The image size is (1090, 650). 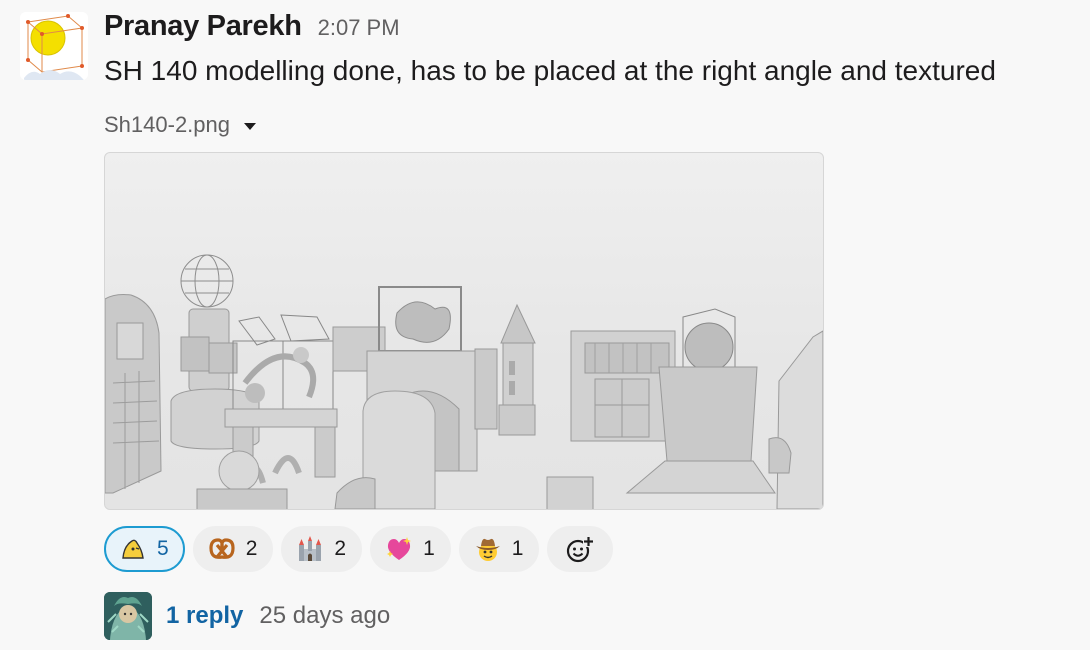 I want to click on reaction-castle: 2, so click(x=322, y=549).